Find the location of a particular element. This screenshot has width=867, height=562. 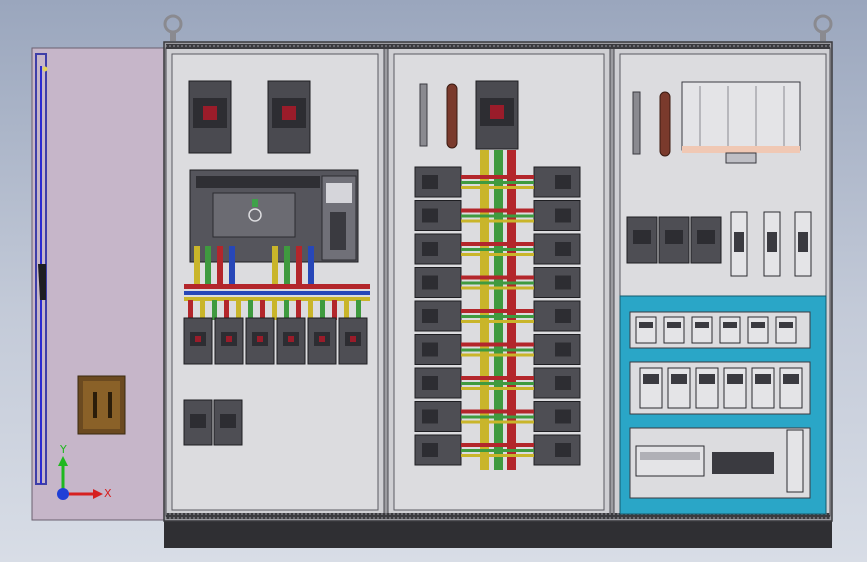

axis-y-label: Y is located at coordinates (63, 449).